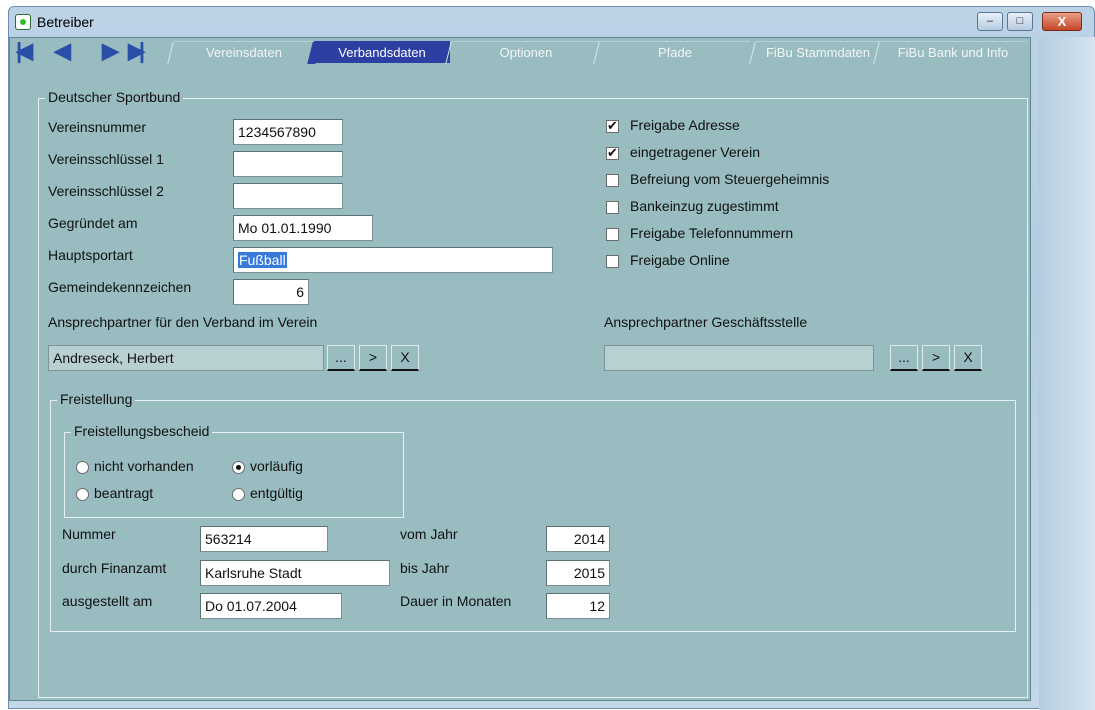 This screenshot has height=710, width=1095. What do you see at coordinates (578, 606) in the screenshot?
I see `dauer-input: 12` at bounding box center [578, 606].